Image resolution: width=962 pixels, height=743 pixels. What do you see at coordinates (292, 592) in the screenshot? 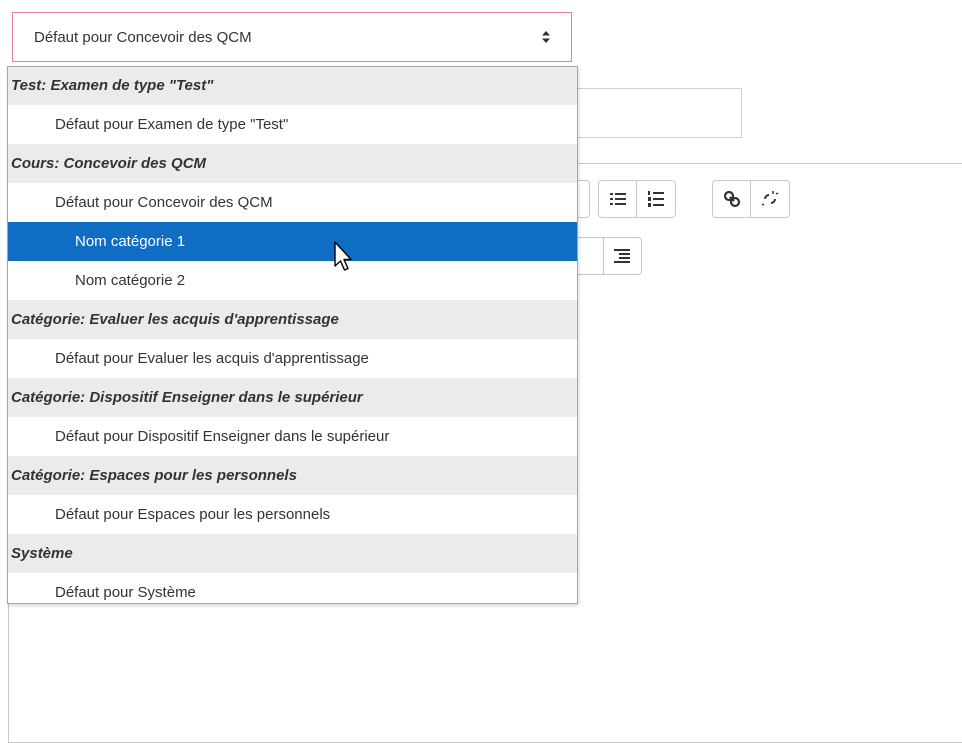
I see `option-item: Défaut pour Système` at bounding box center [292, 592].